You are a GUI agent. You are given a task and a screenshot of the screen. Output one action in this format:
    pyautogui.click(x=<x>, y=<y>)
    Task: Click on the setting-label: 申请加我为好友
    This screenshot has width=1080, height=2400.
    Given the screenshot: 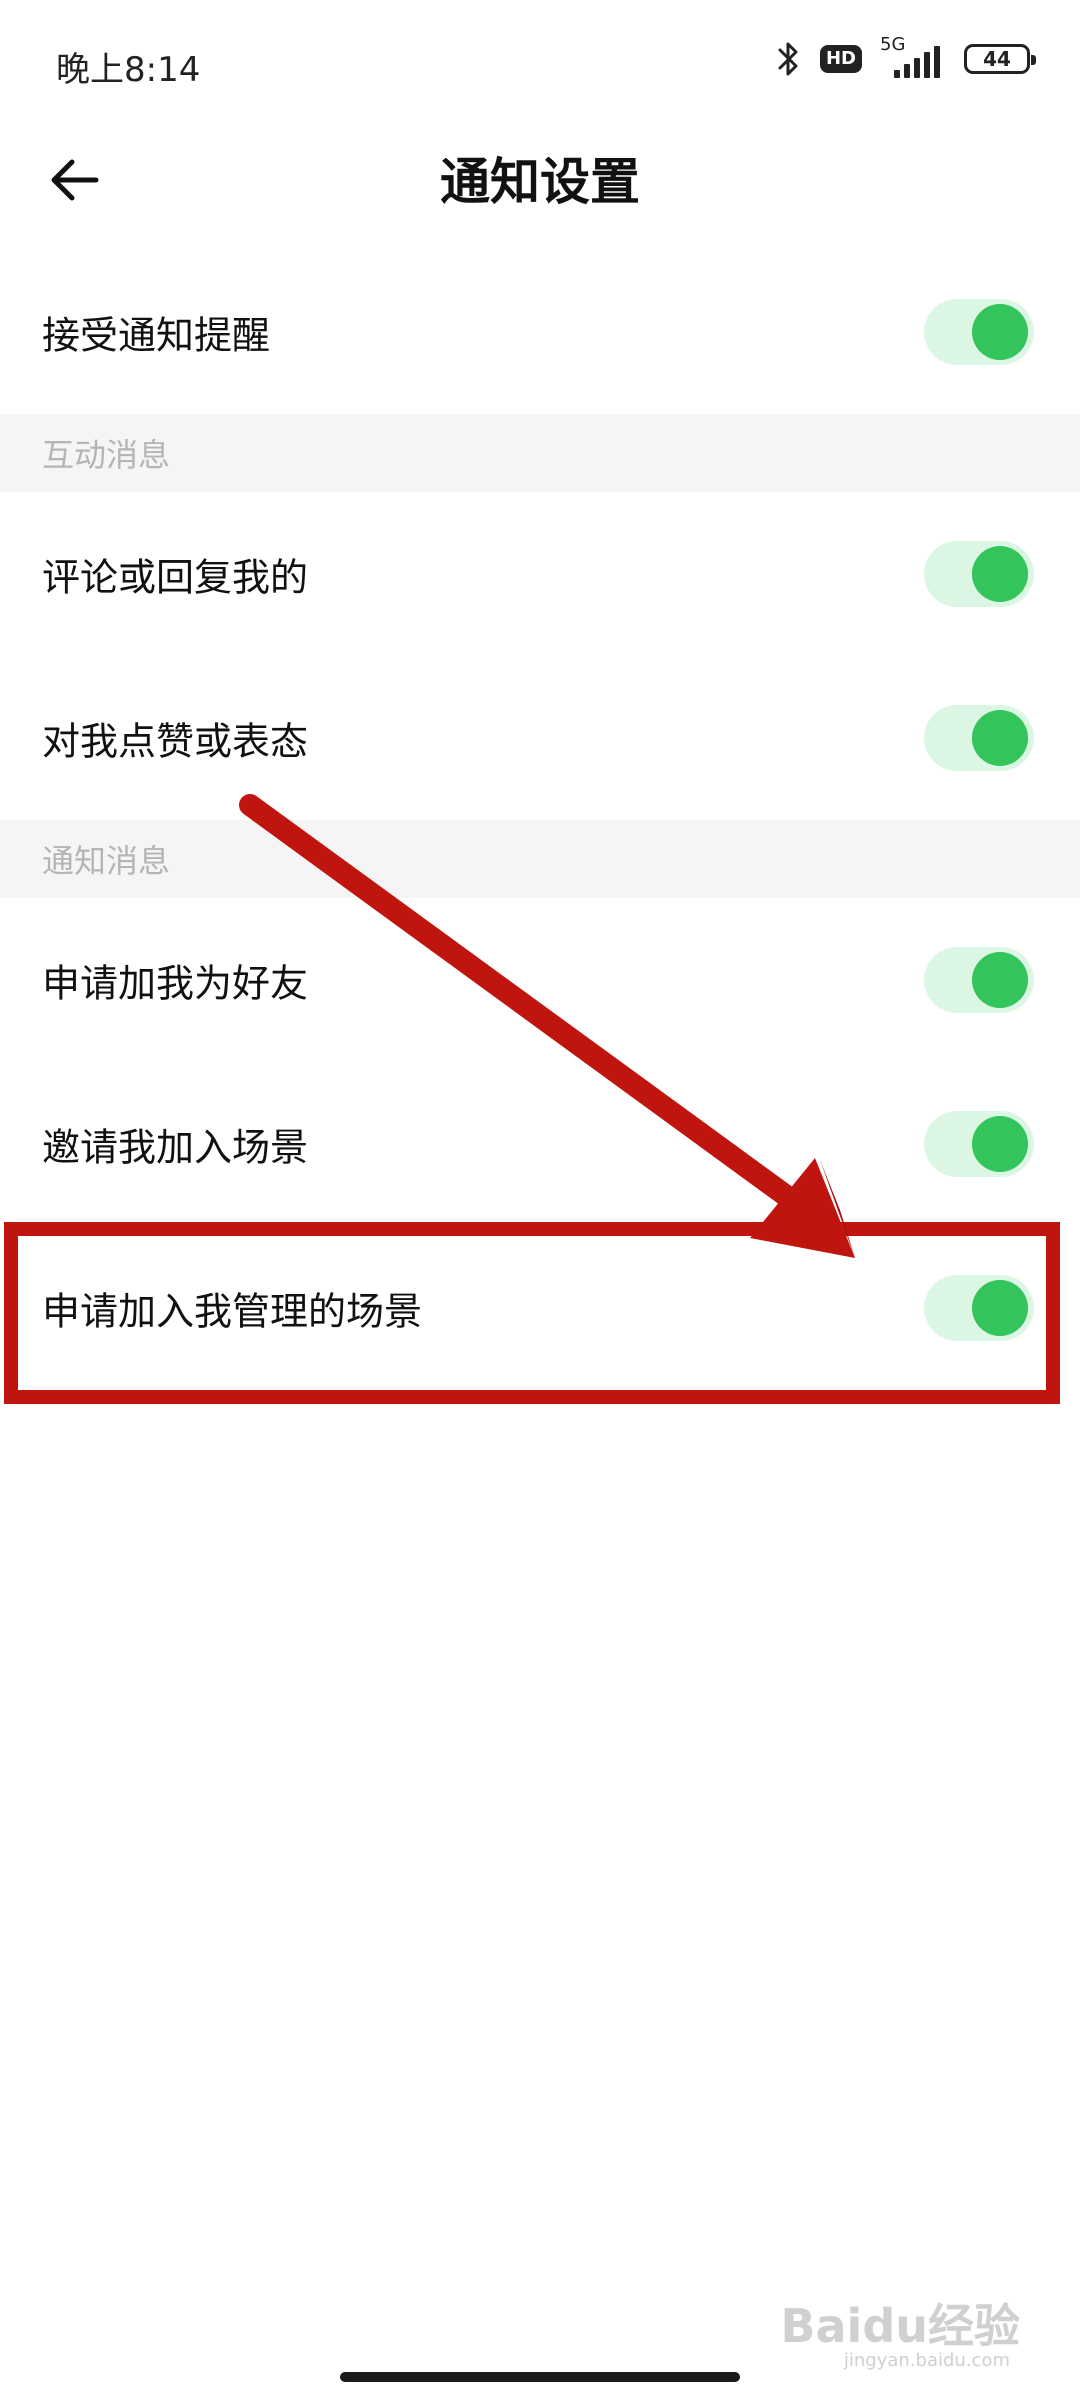 What is the action you would take?
    pyautogui.click(x=175, y=983)
    